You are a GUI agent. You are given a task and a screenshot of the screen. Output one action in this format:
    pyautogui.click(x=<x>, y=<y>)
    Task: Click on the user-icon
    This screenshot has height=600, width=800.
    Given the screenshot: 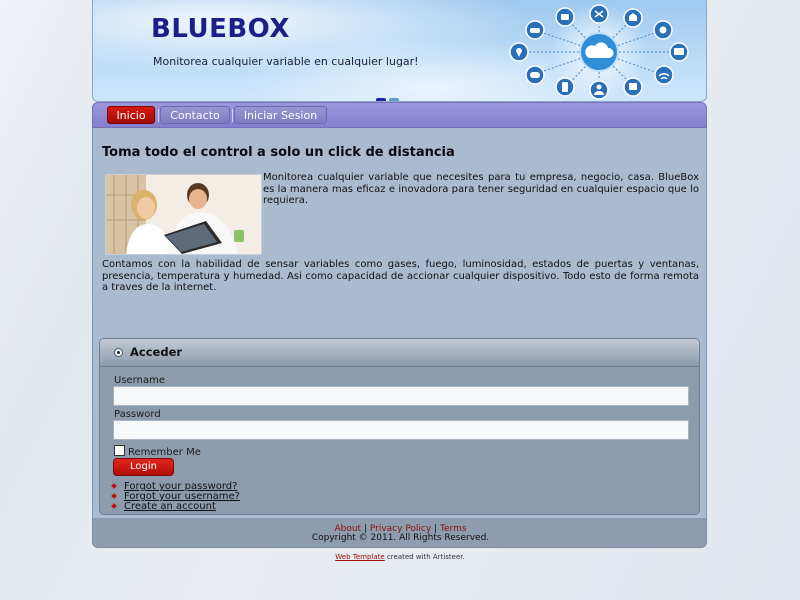 What is the action you would take?
    pyautogui.click(x=599, y=90)
    